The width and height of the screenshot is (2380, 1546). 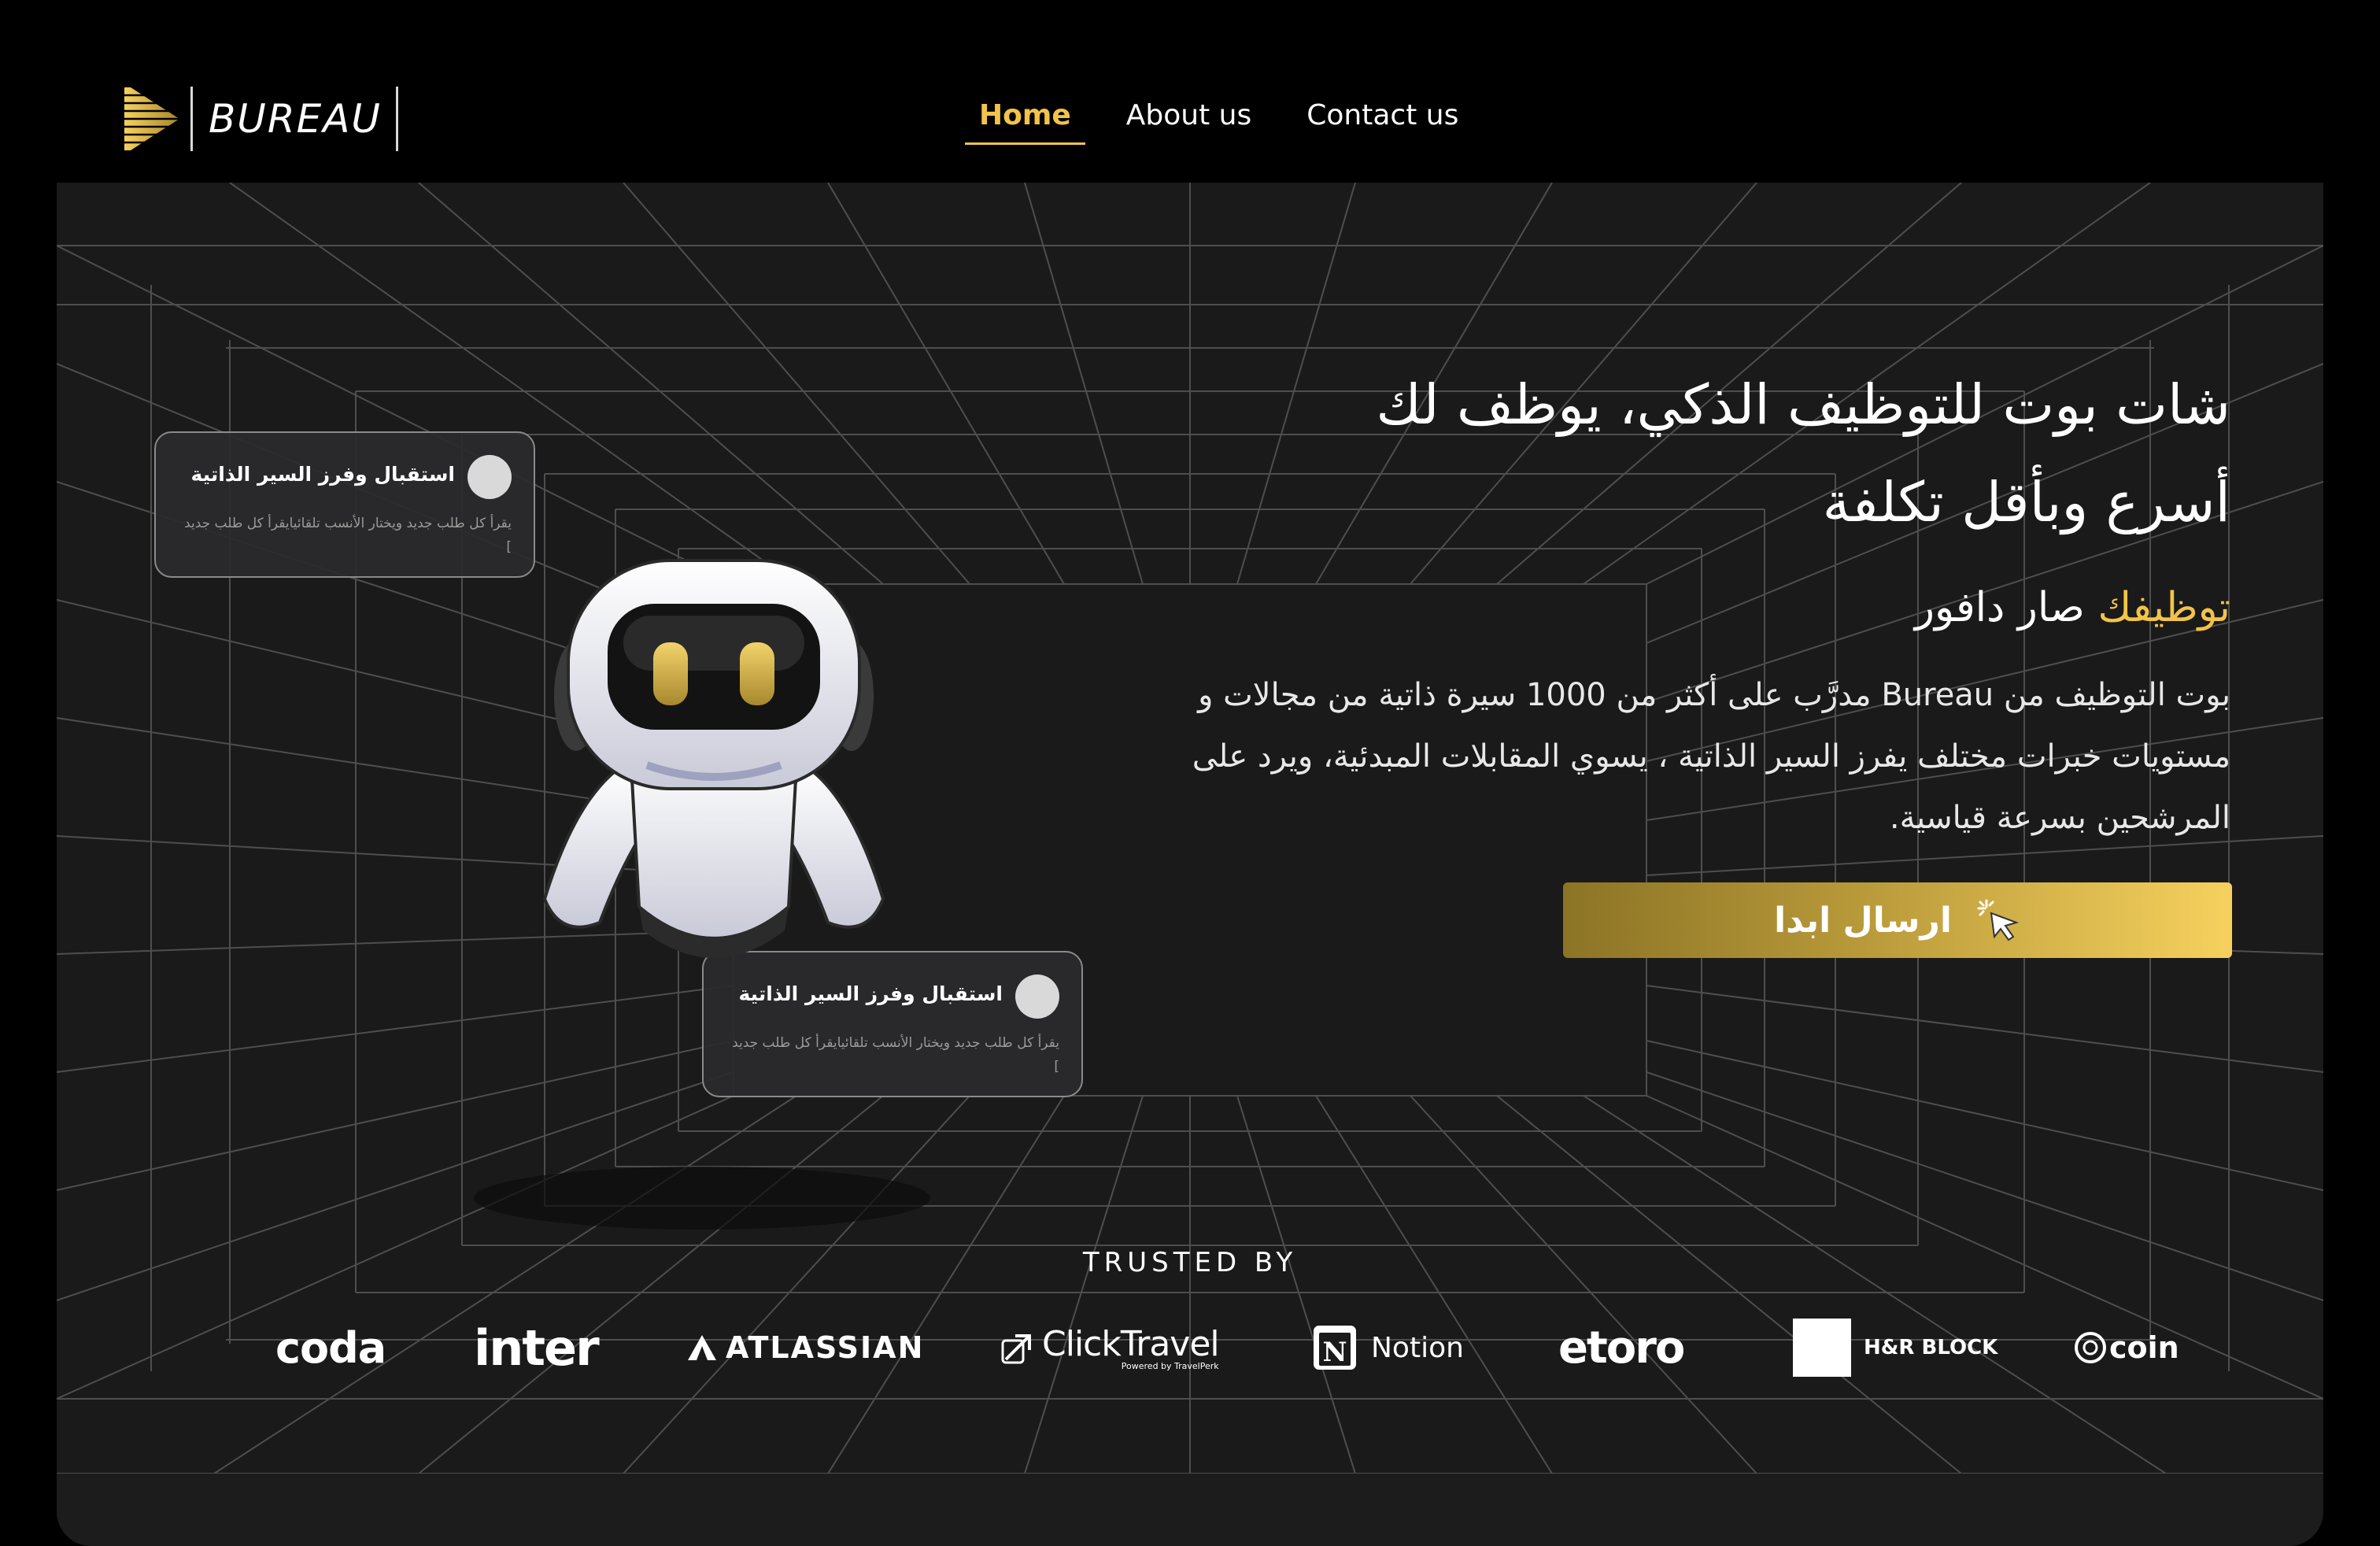 I want to click on hr-block-square-icon, so click(x=1822, y=1348).